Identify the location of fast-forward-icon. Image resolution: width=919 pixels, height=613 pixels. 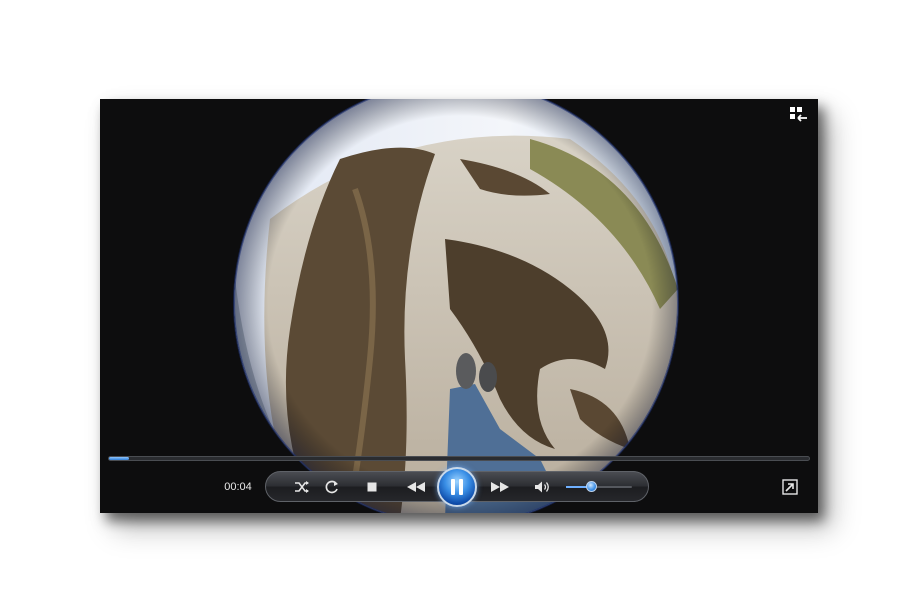
(500, 486).